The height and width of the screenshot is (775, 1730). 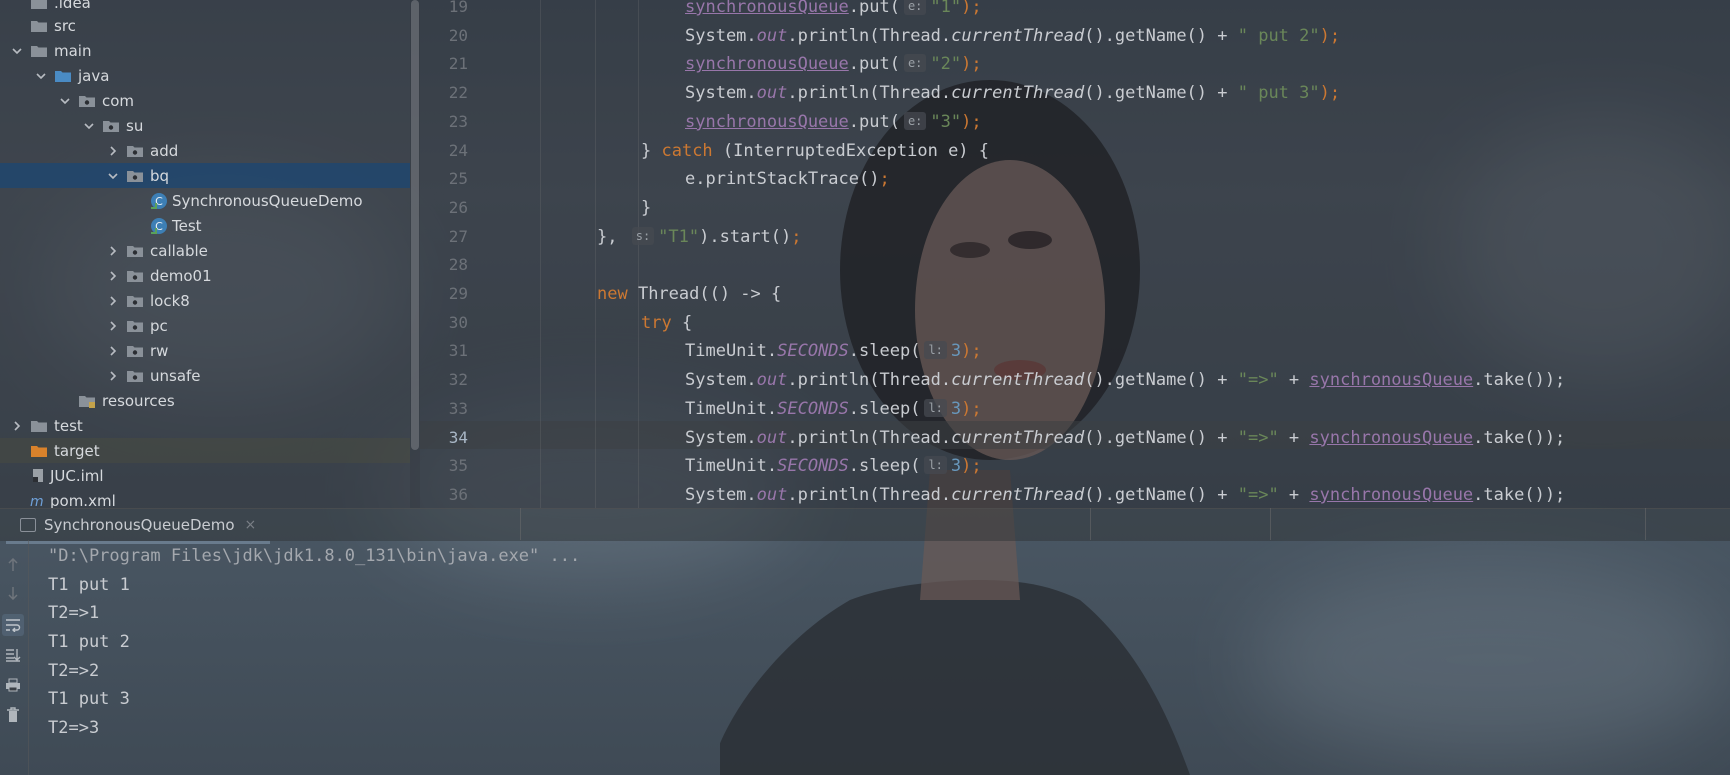 I want to click on tree-item-demo01: demo01, so click(x=205, y=275).